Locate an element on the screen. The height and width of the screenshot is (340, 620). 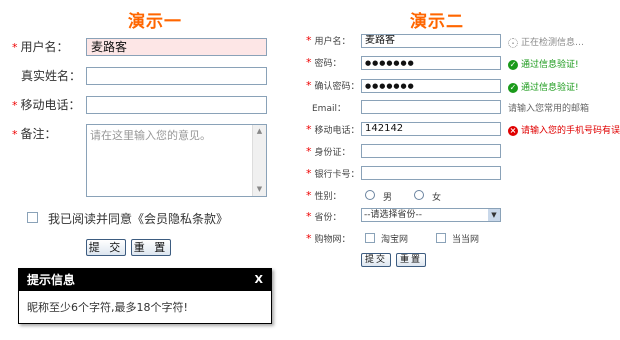
demo2-username-label: * 用户名： is located at coordinates (328, 40).